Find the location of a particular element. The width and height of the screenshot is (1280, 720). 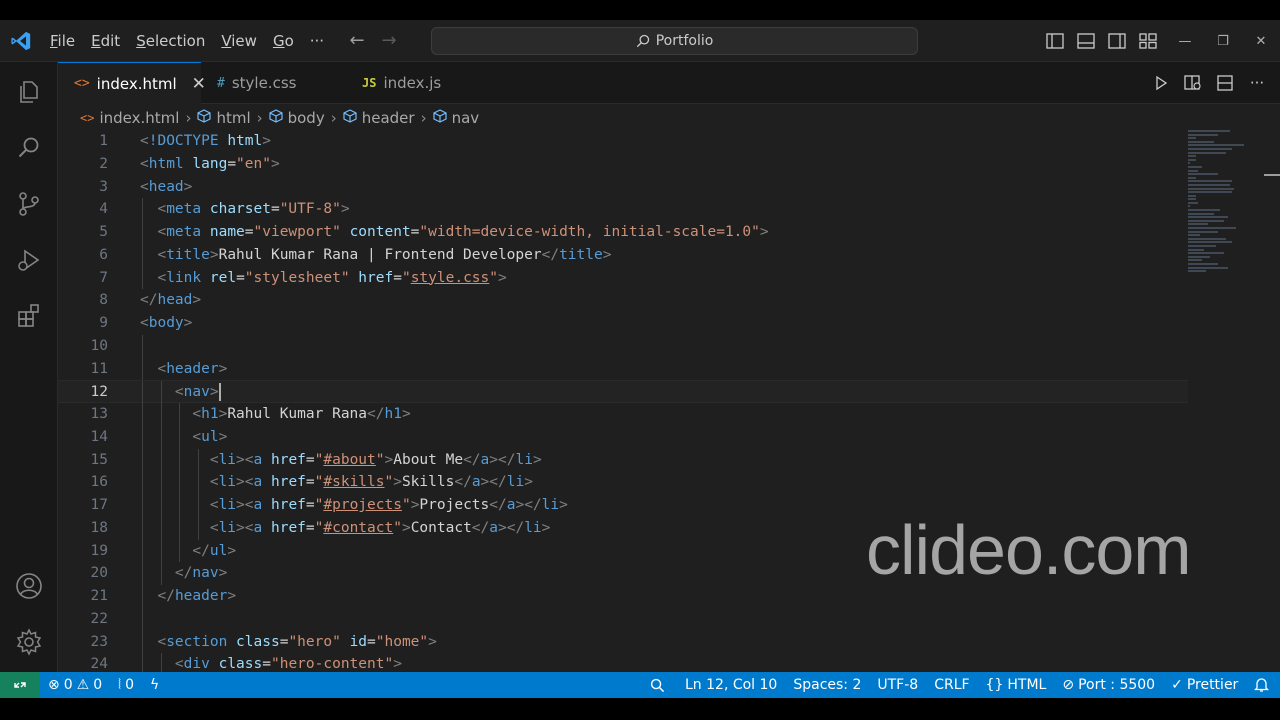

minimize-icon: — is located at coordinates (1185, 41).